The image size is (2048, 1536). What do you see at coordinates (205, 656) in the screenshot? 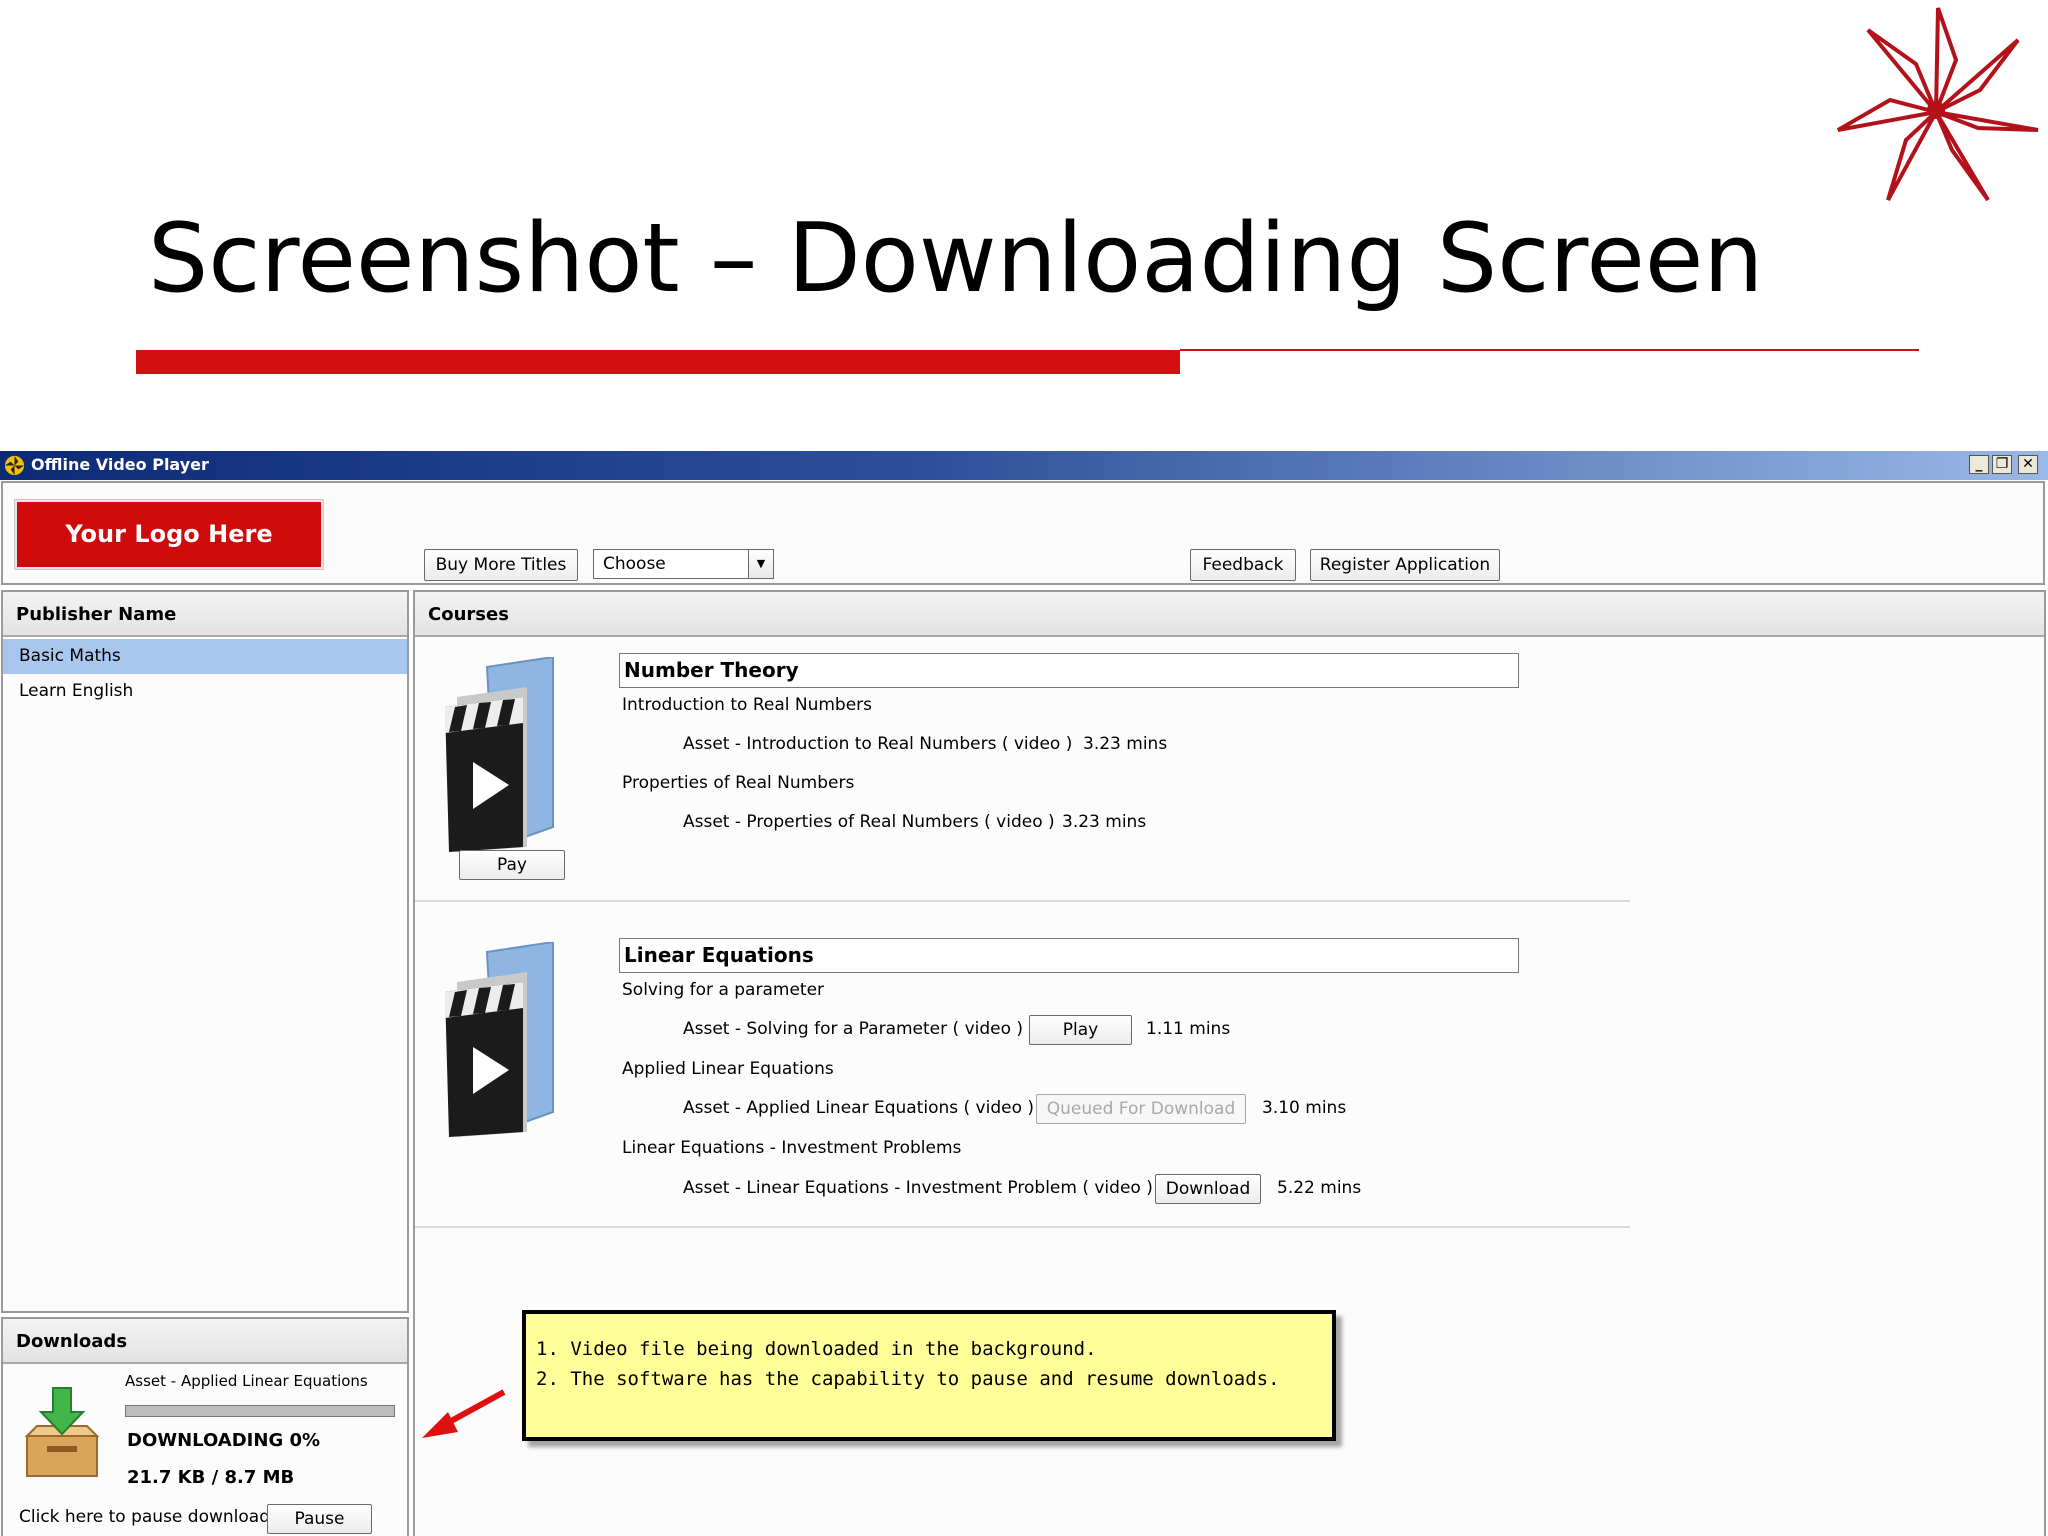
I see `sidebar-item-basic-maths: Basic Maths` at bounding box center [205, 656].